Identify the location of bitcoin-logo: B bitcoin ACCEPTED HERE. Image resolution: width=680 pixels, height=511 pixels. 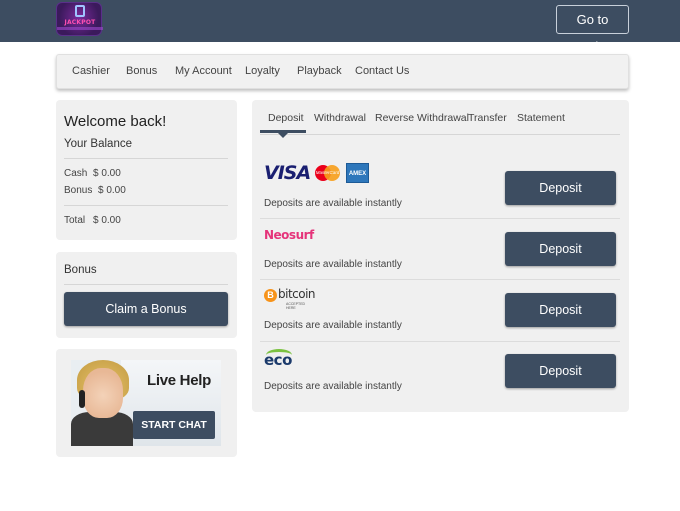
(290, 298).